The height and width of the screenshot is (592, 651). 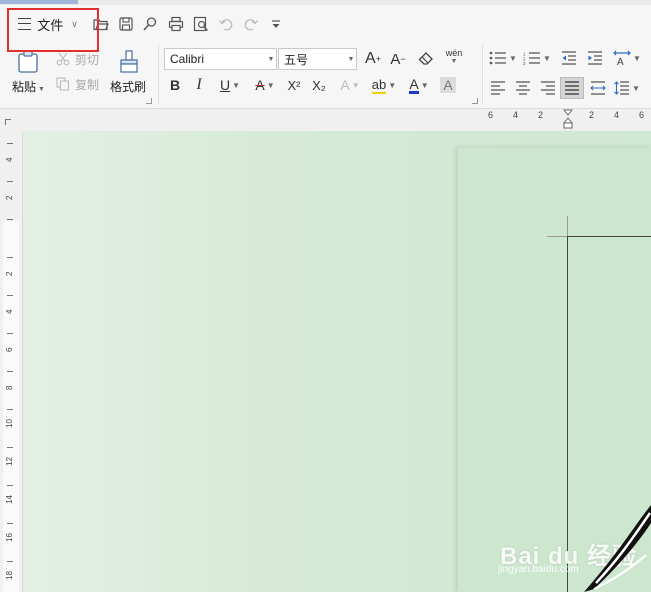 What do you see at coordinates (379, 85) in the screenshot?
I see `highlight-icon: ab` at bounding box center [379, 85].